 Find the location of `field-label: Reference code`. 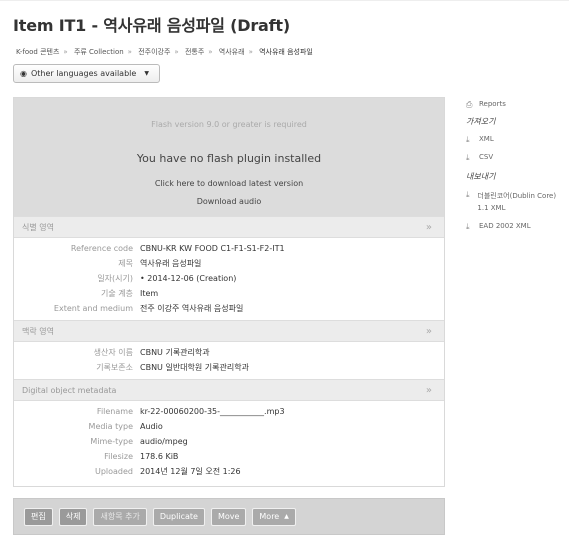

field-label: Reference code is located at coordinates (101, 248).